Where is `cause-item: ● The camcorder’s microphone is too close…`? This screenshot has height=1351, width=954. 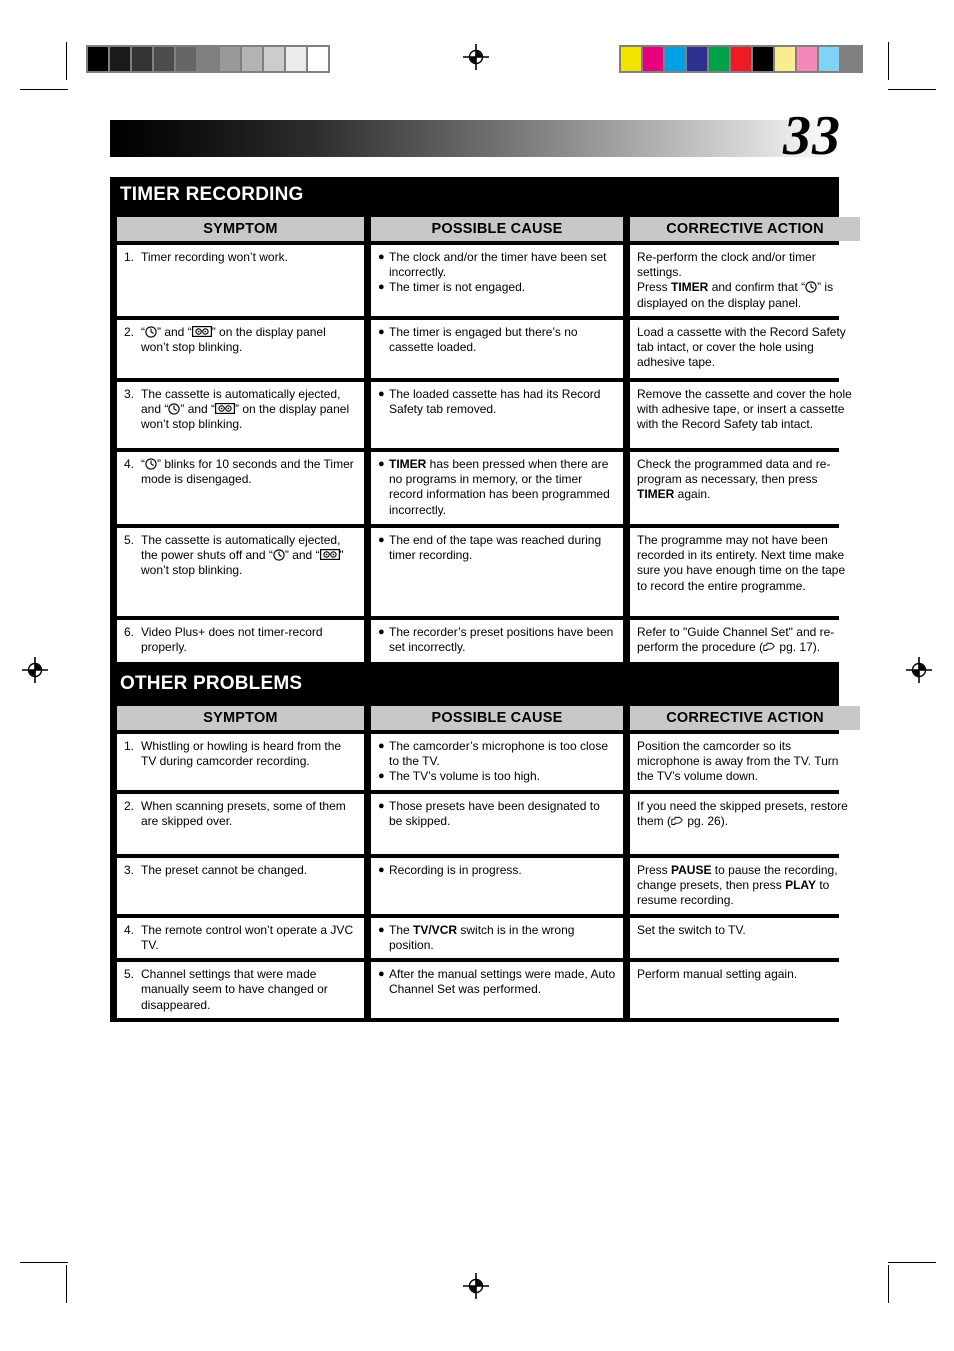 cause-item: ● The camcorder’s microphone is too close… is located at coordinates (497, 754).